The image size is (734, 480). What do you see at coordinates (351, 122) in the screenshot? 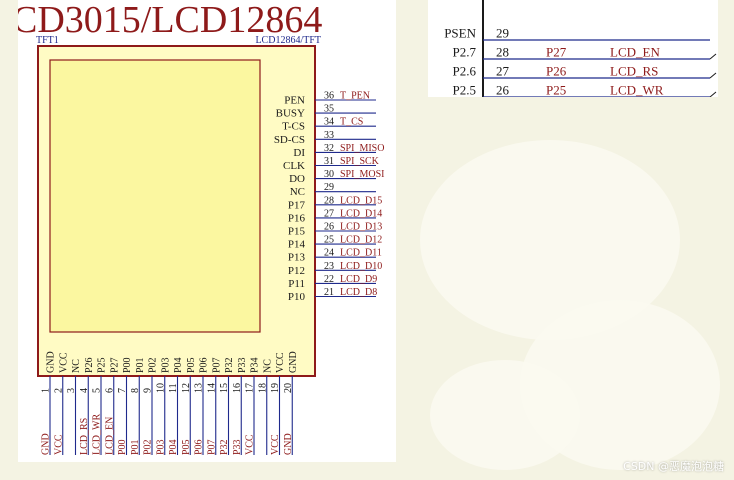
I see `net-label: T_CS` at bounding box center [351, 122].